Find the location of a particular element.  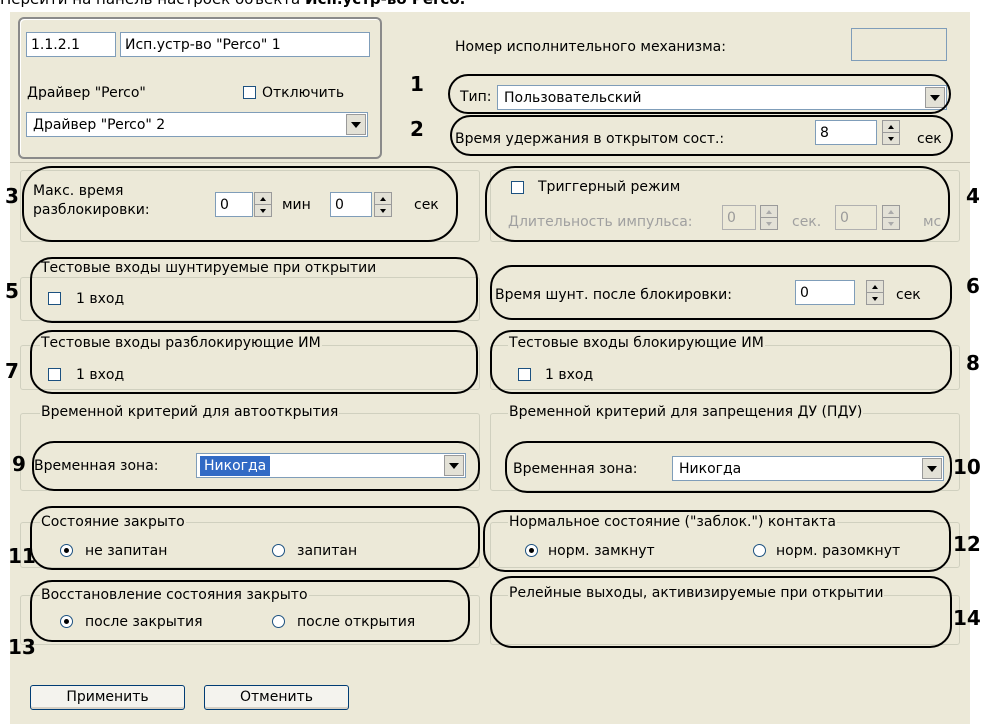

caption-text: Перейти на панель настроек объекта is located at coordinates (152, 4).